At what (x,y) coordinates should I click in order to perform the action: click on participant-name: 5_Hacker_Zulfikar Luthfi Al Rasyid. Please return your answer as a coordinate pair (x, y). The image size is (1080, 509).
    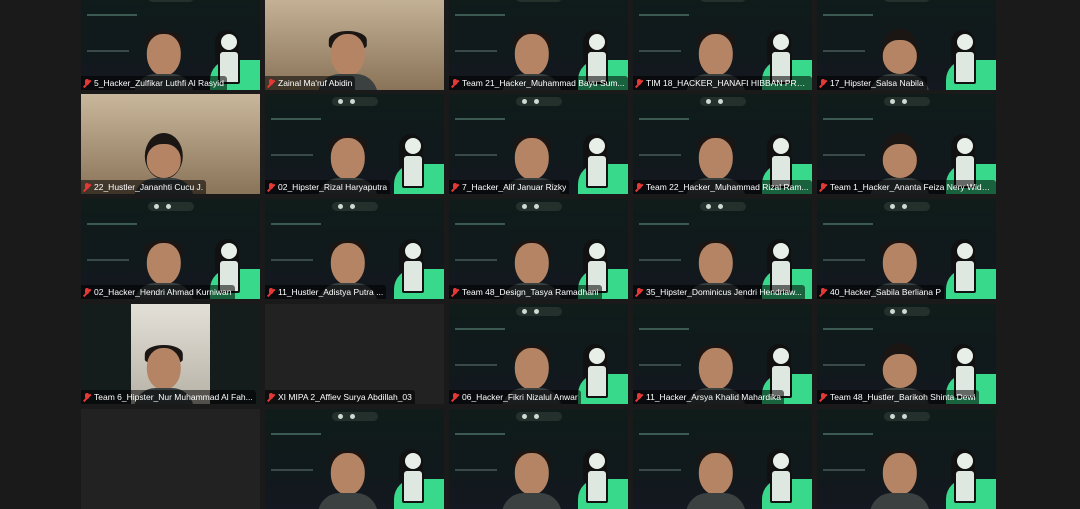
    Looking at the image, I should click on (159, 83).